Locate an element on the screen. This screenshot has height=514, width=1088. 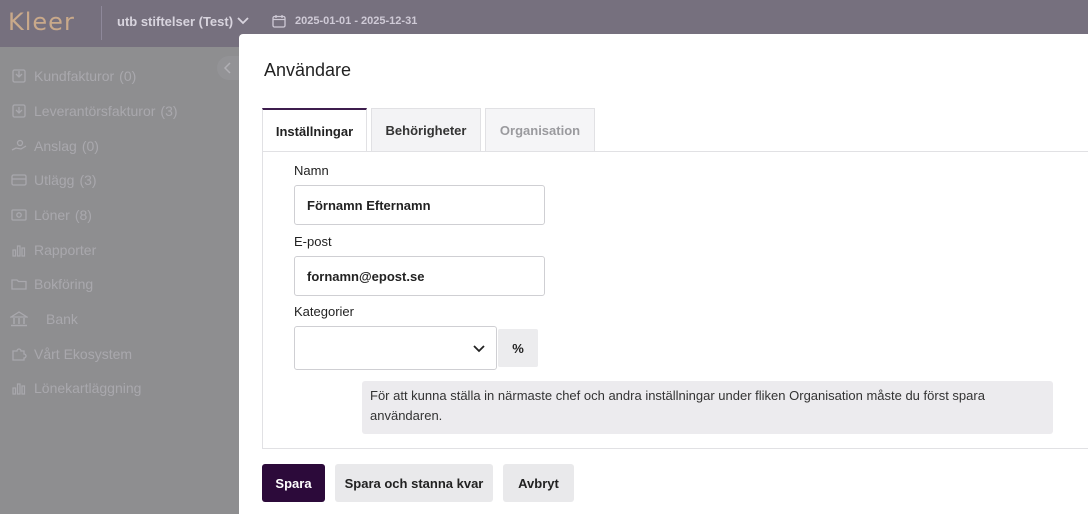
sidebar-item-vart-ekosystem: Vårt Ekosystem is located at coordinates (71, 354).